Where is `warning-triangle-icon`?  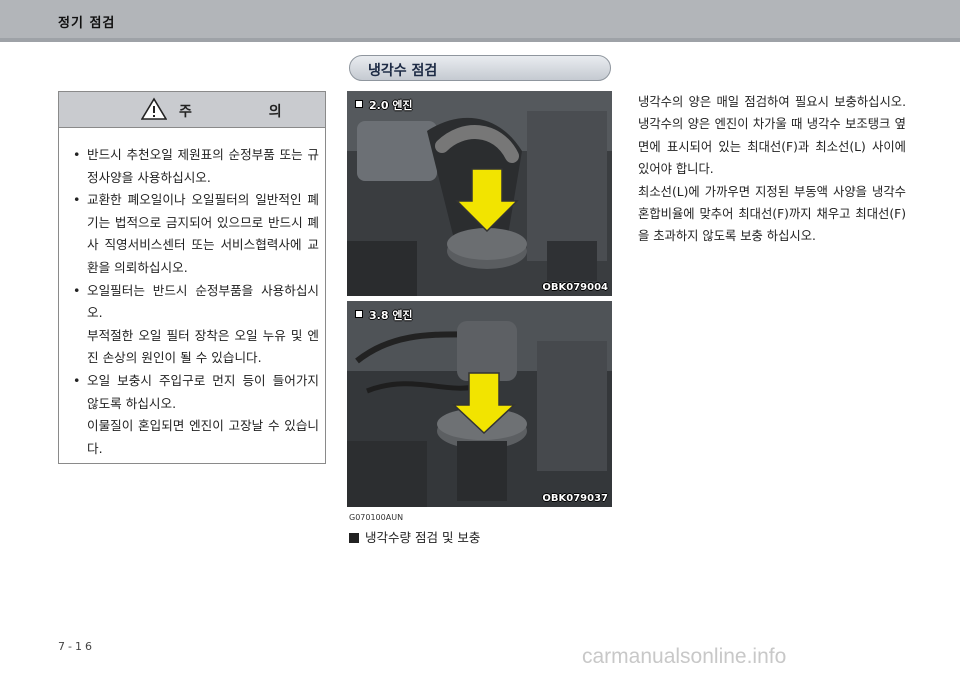
warning-triangle-icon is located at coordinates (154, 108).